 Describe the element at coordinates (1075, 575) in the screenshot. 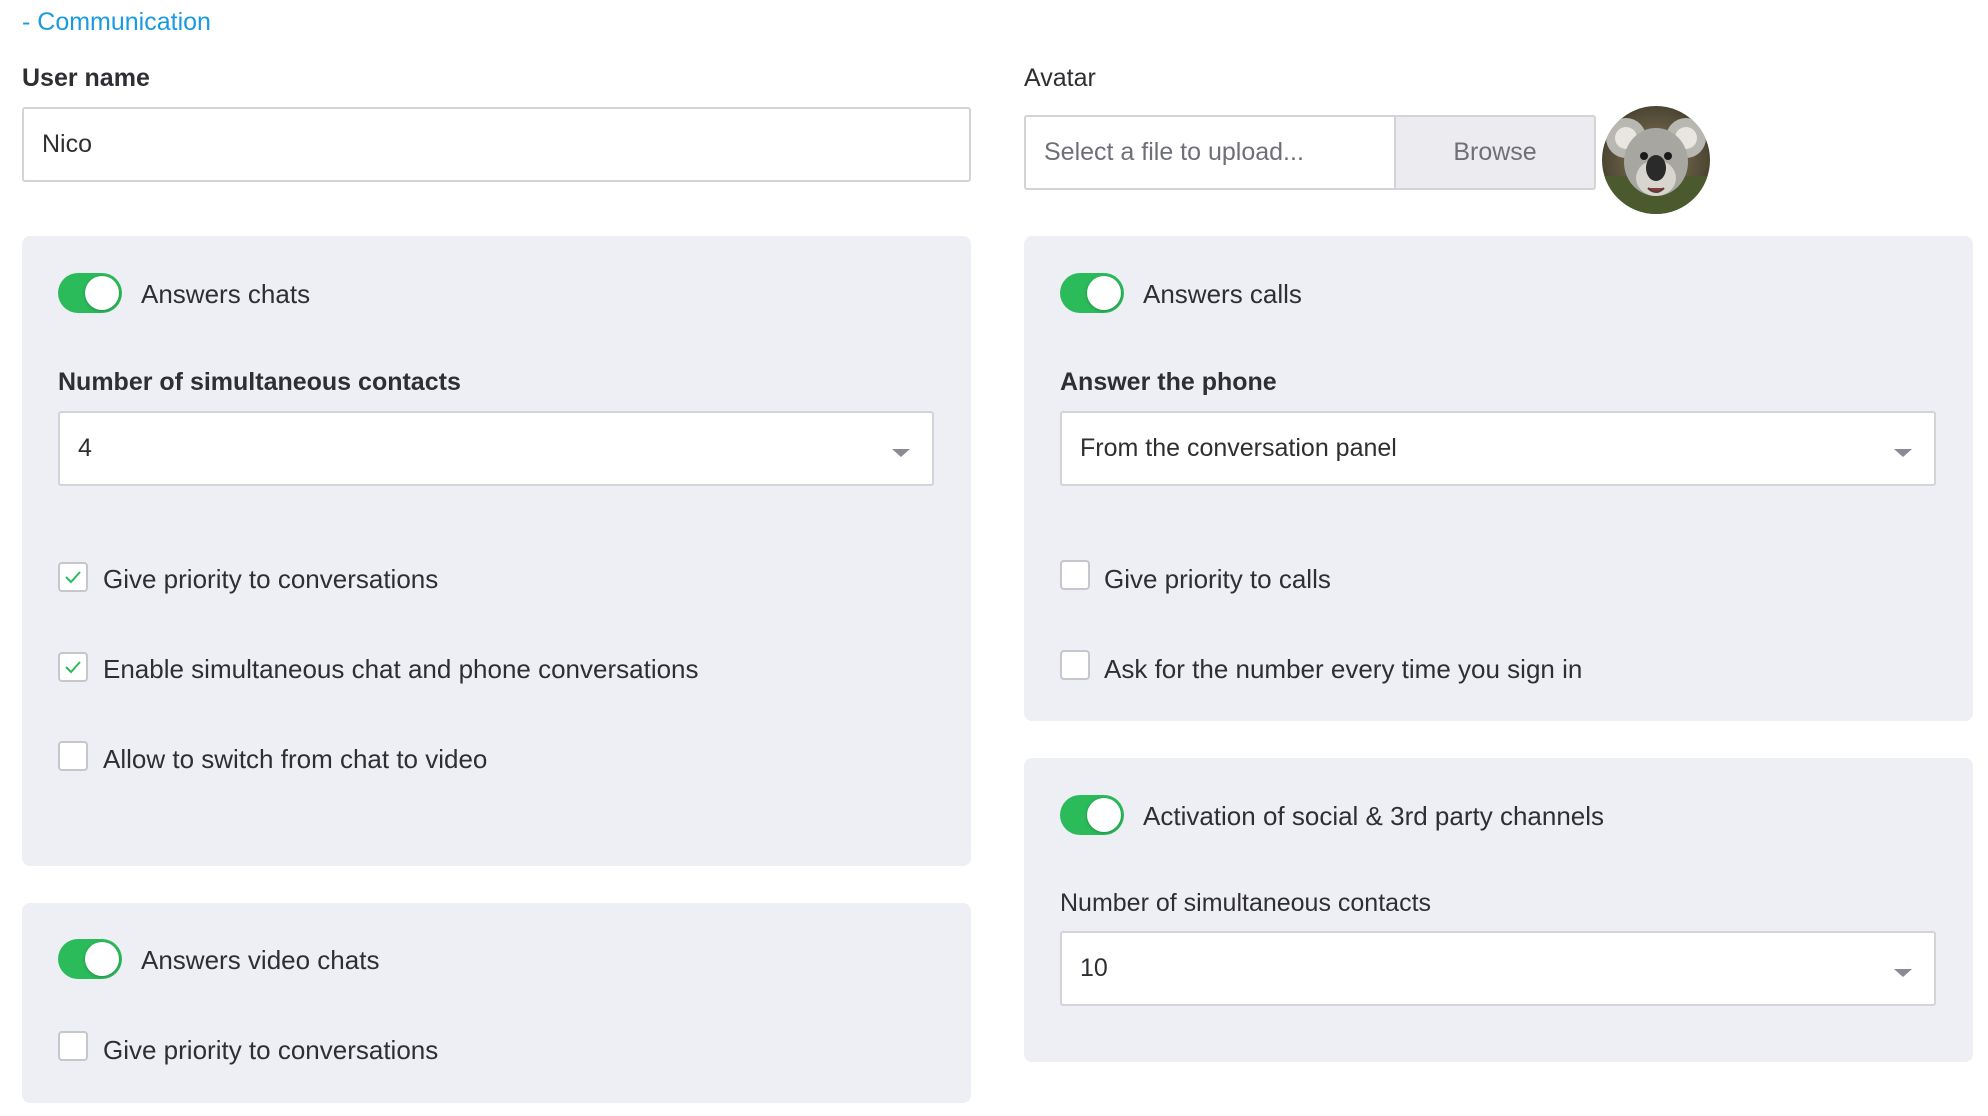

I see `checkbox-priority-calls` at that location.